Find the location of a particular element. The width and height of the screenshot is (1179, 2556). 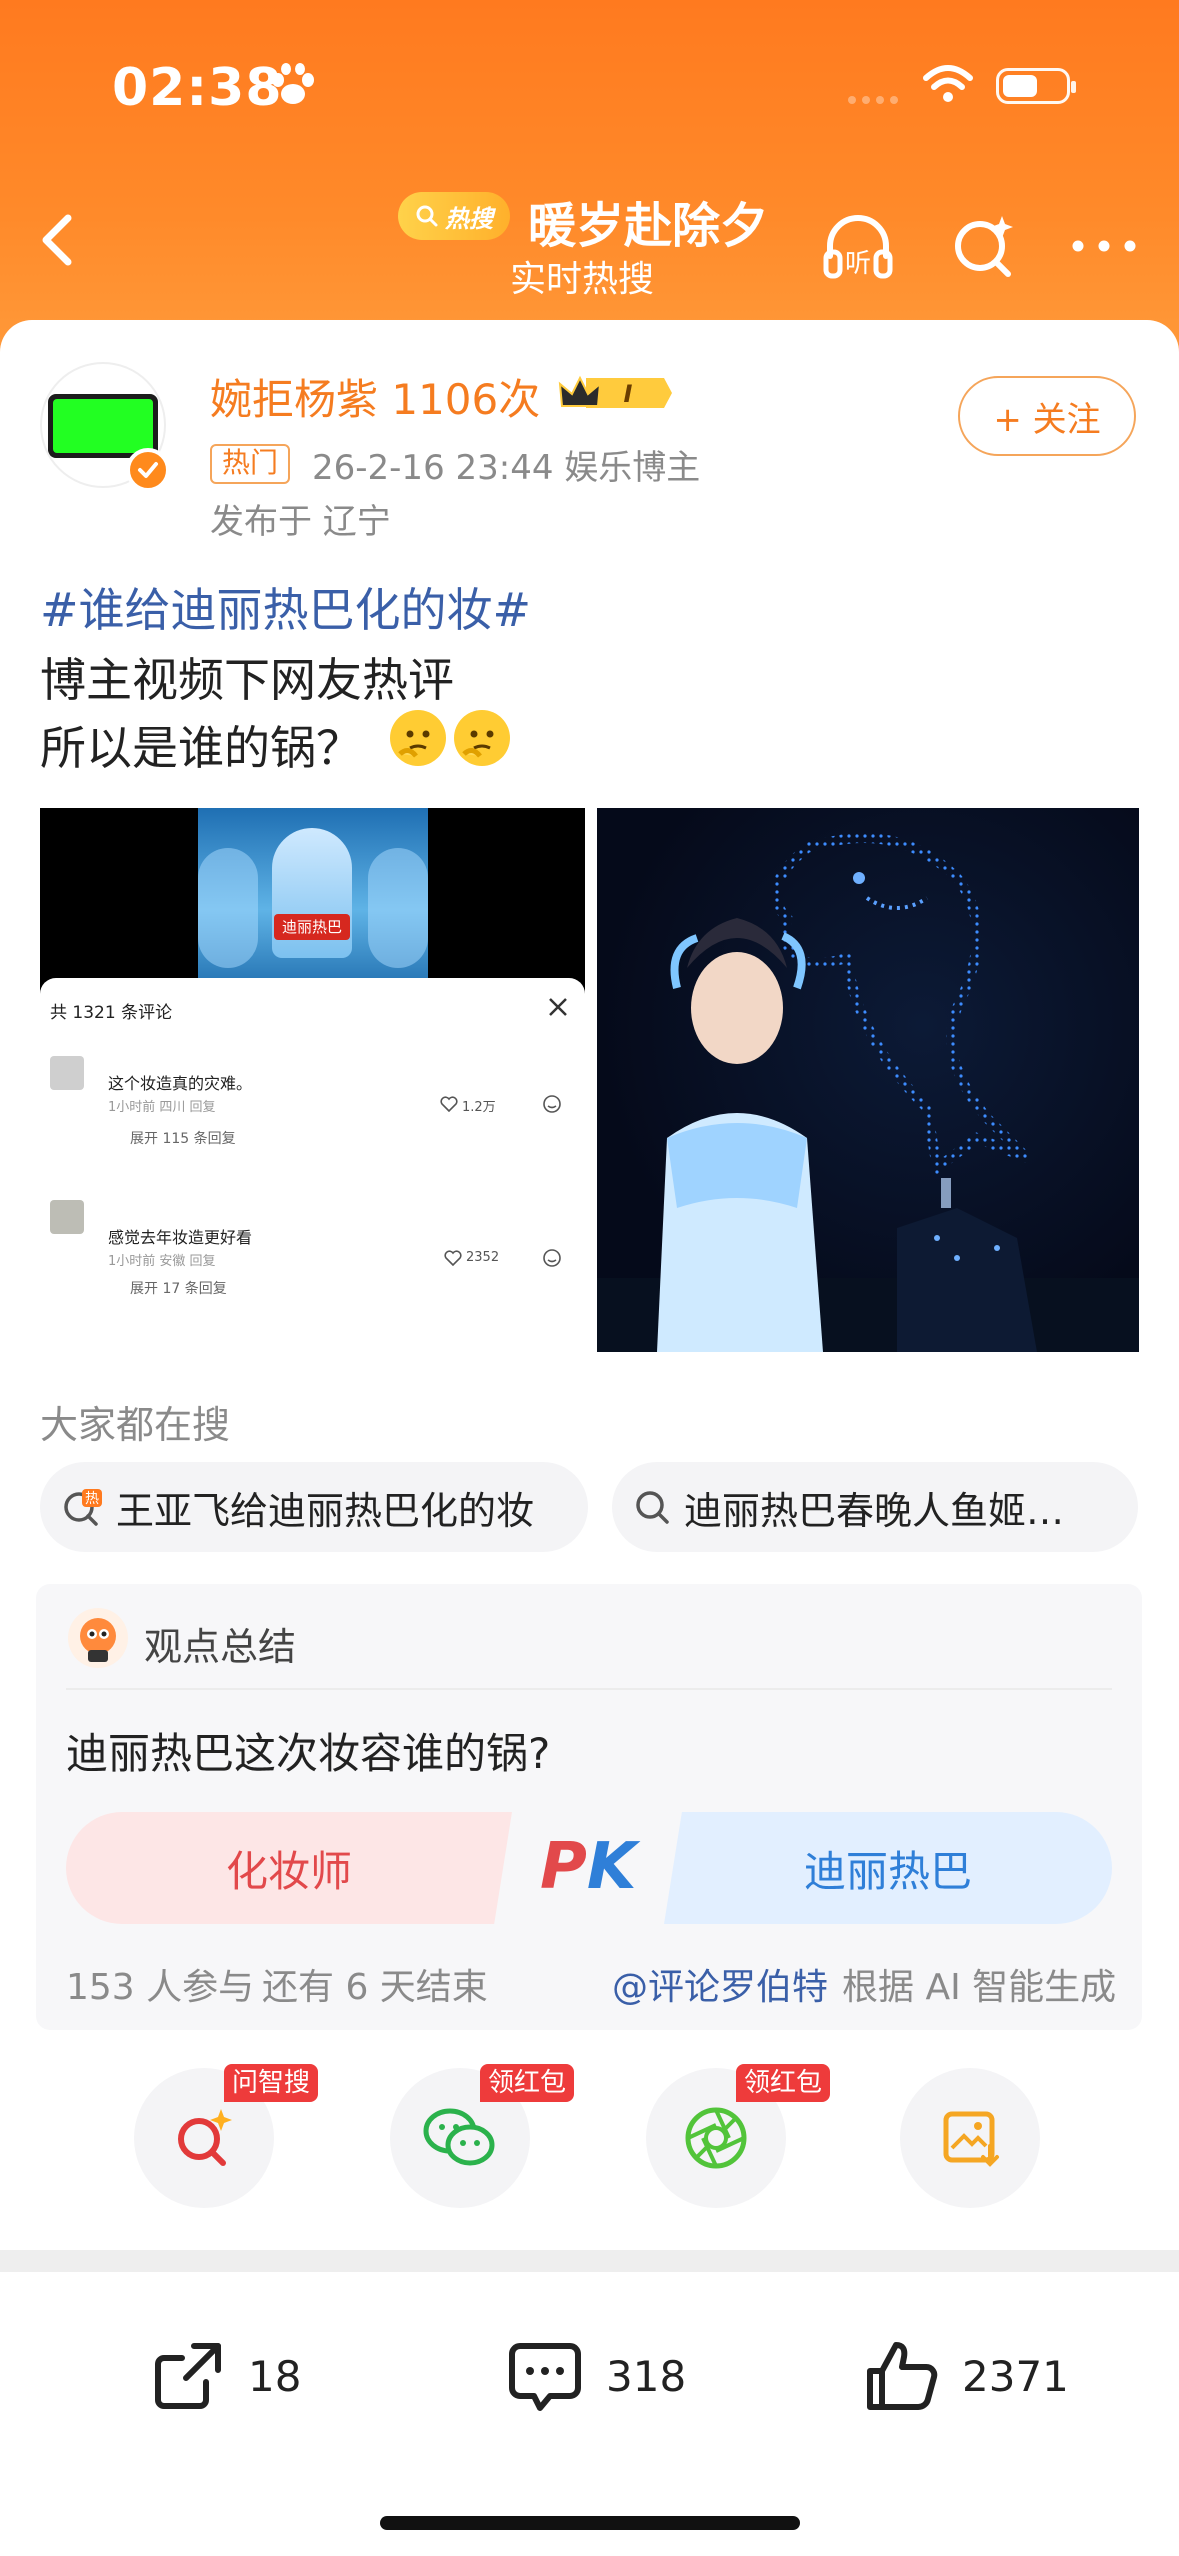

header is located at coordinates (589, 180).